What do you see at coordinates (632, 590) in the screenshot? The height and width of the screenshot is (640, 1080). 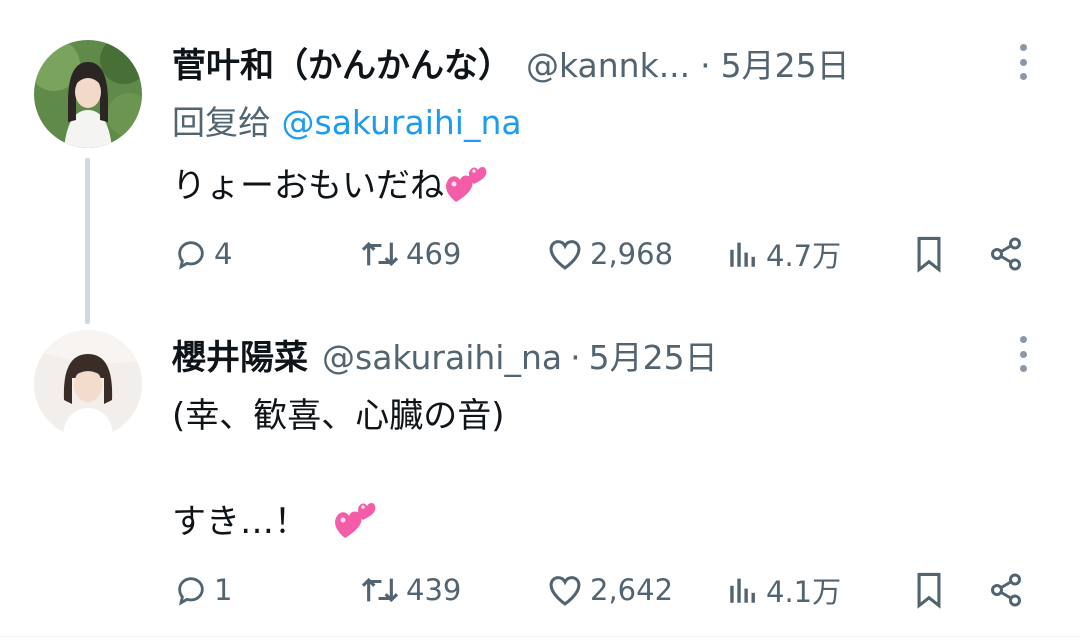 I see `like-count: 2,642` at bounding box center [632, 590].